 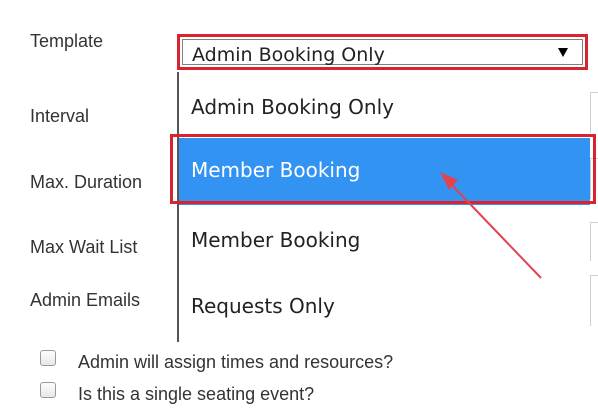 I want to click on template-select-field: Admin Booking Only, so click(x=382, y=52).